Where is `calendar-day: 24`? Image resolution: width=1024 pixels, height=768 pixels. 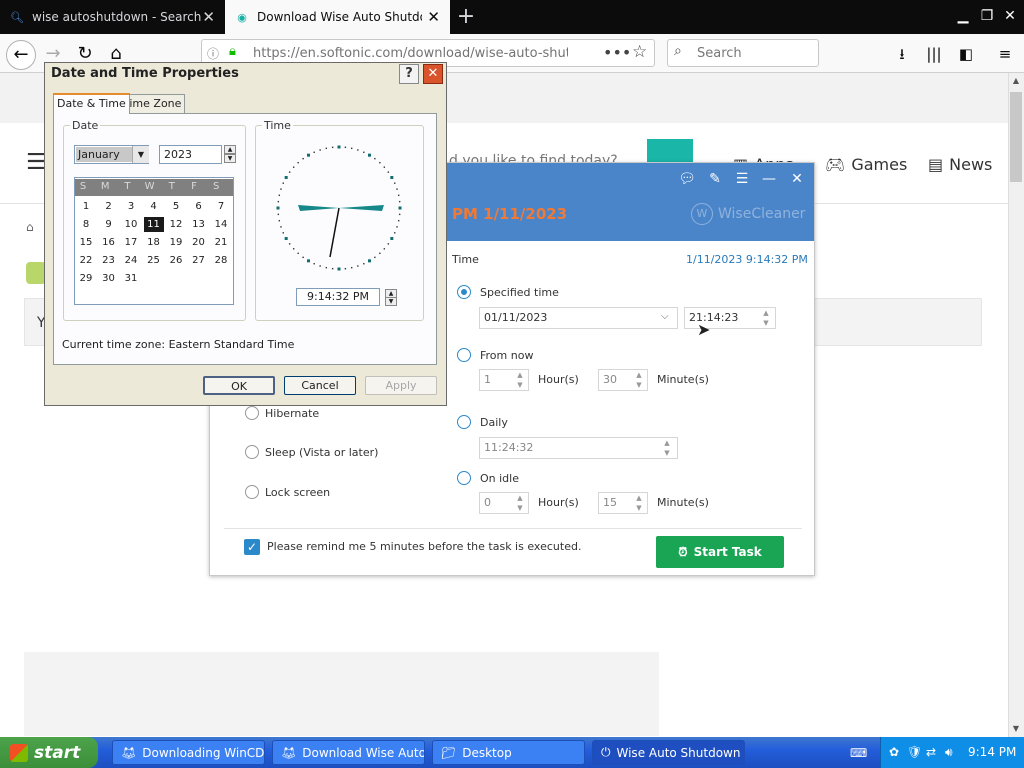 calendar-day: 24 is located at coordinates (131, 260).